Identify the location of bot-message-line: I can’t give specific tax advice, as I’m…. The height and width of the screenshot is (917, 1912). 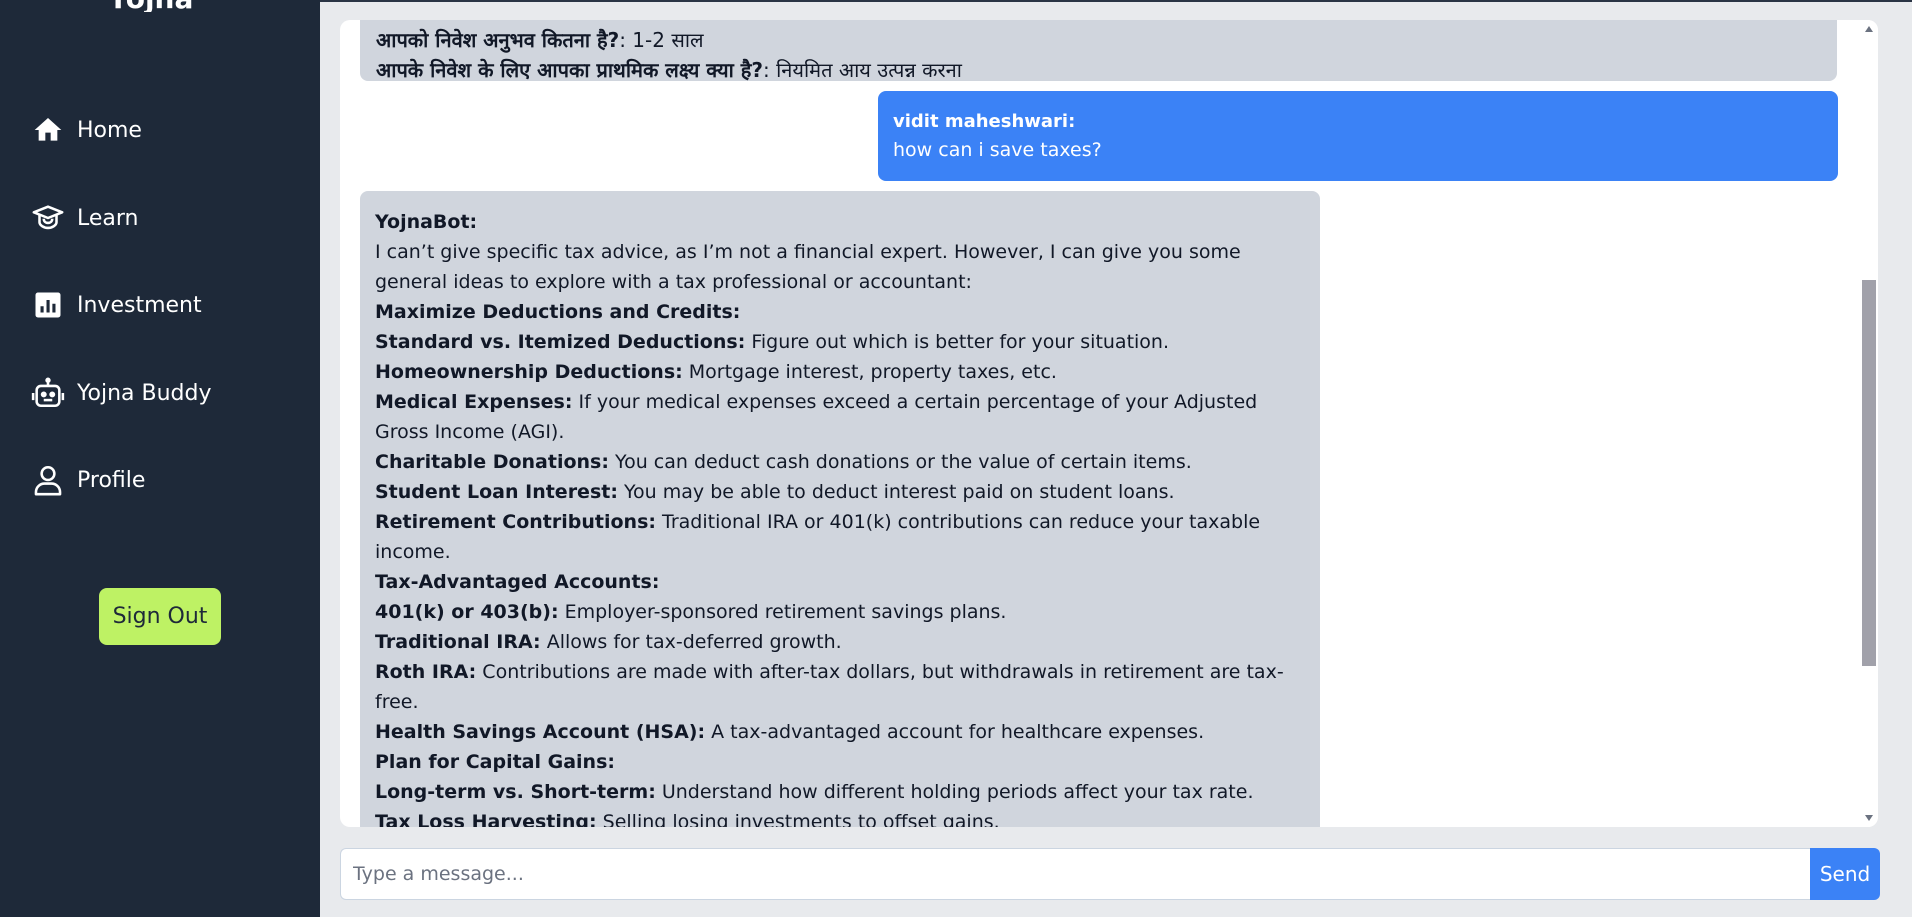
(840, 252).